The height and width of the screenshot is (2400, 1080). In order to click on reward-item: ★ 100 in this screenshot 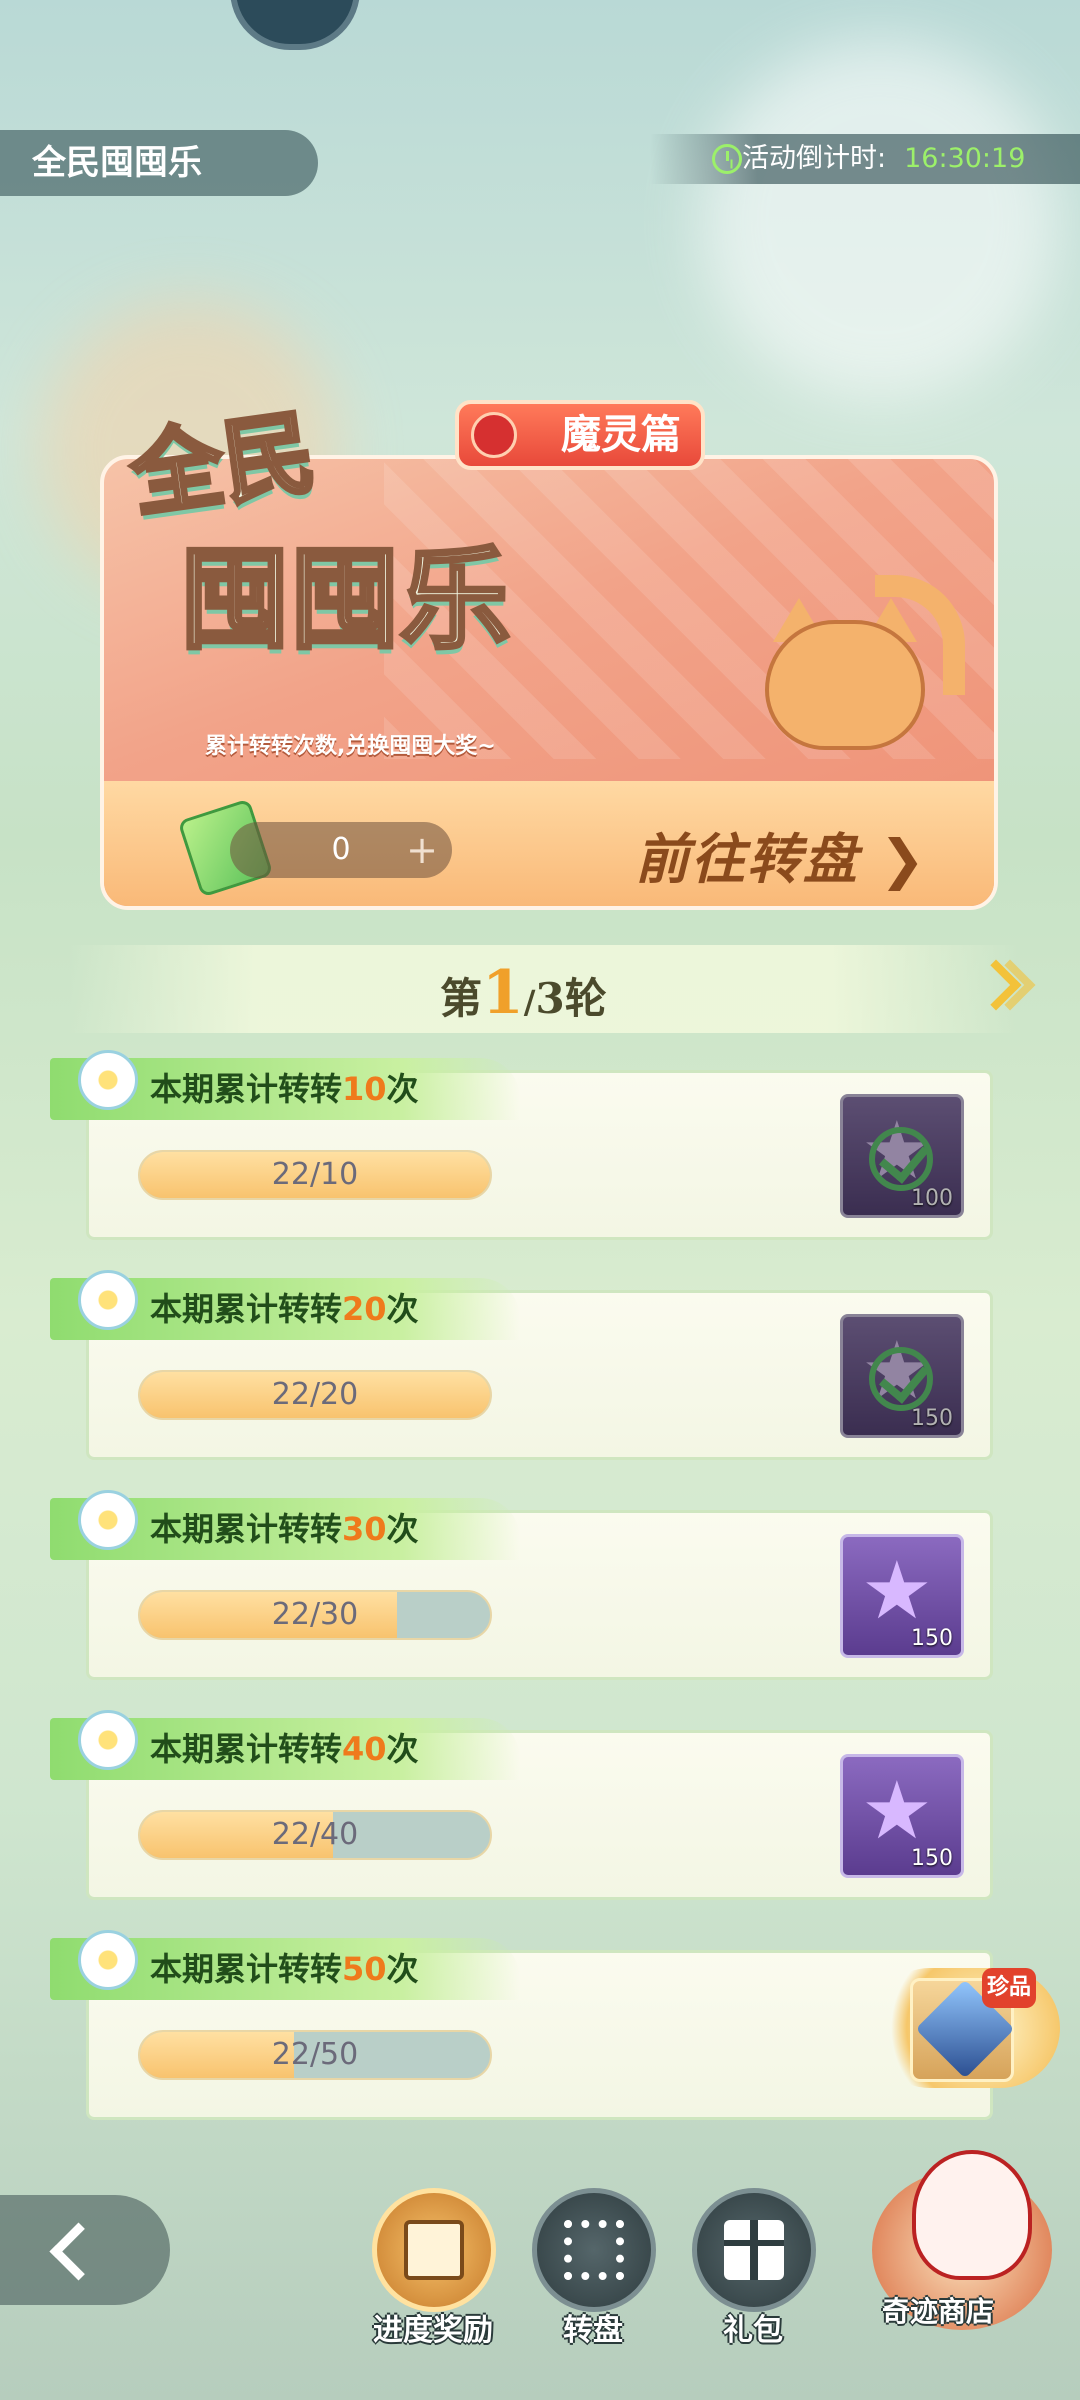, I will do `click(902, 1156)`.